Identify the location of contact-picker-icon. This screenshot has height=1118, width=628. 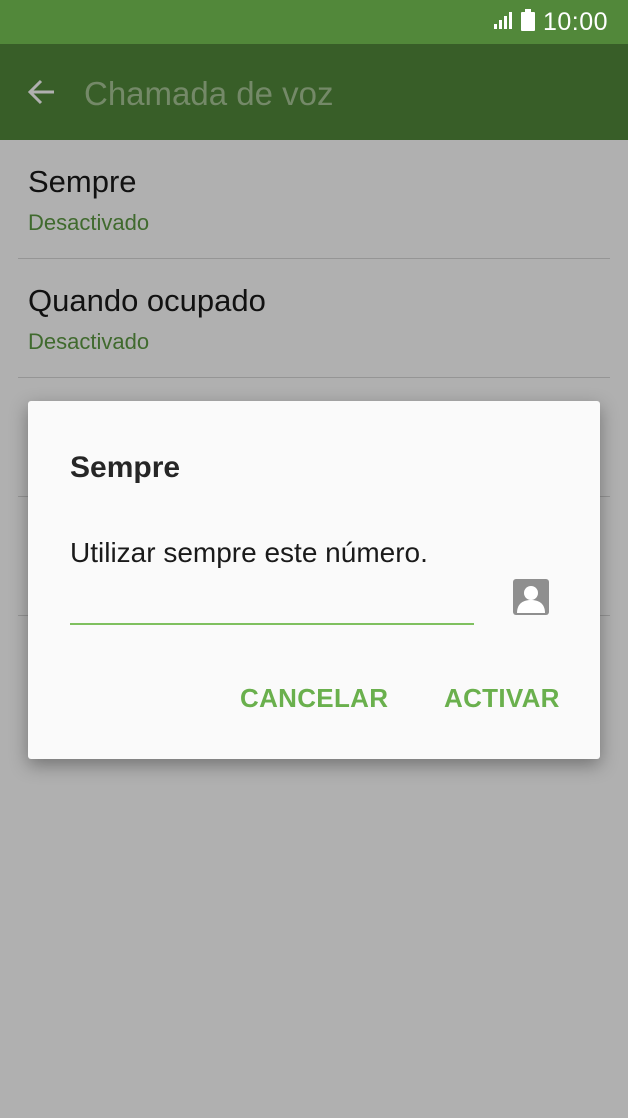
(531, 599).